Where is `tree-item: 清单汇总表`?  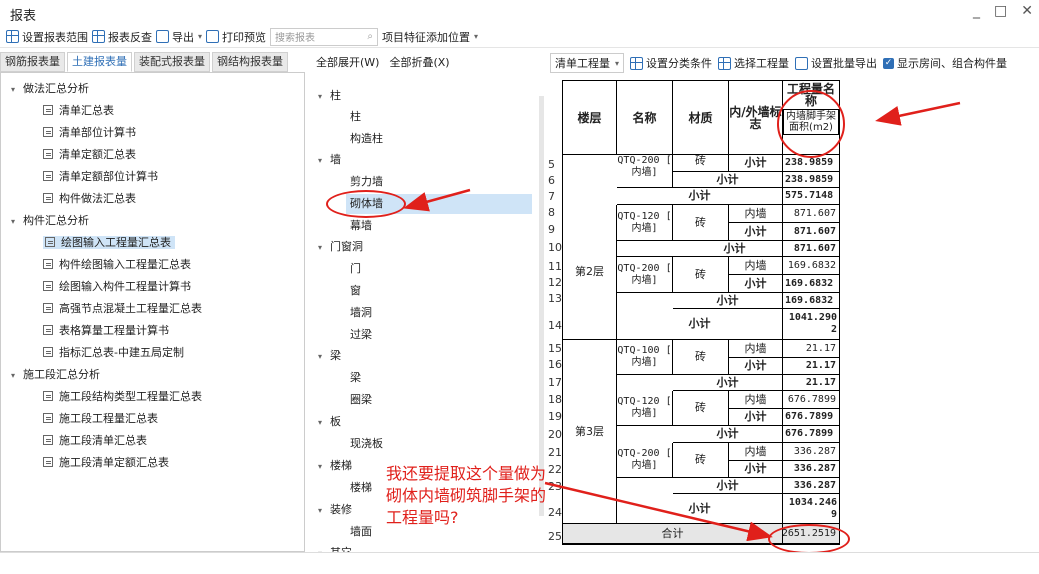
tree-item: 清单汇总表 is located at coordinates (78, 111).